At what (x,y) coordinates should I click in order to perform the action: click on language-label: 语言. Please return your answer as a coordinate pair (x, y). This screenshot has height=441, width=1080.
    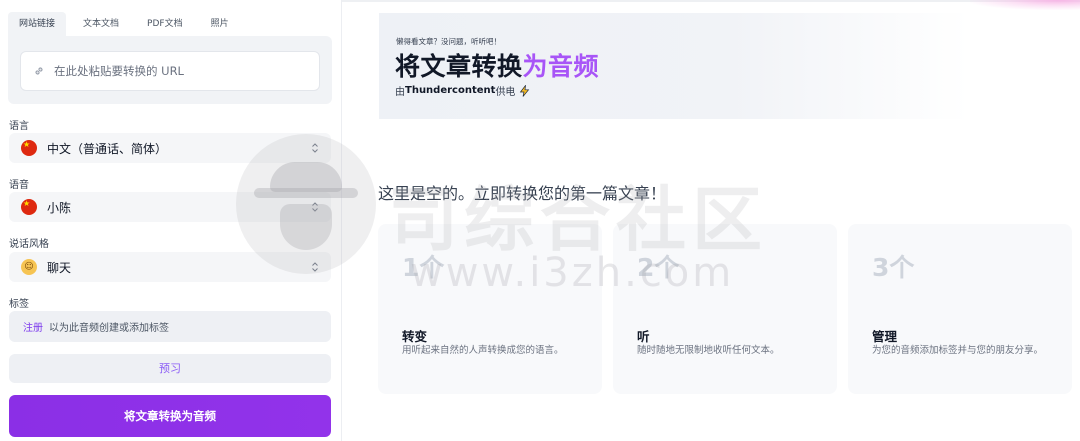
    Looking at the image, I should click on (19, 126).